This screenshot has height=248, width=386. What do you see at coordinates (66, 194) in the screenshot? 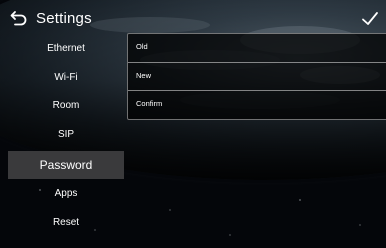
I see `sidebar-item-apps: Apps` at bounding box center [66, 194].